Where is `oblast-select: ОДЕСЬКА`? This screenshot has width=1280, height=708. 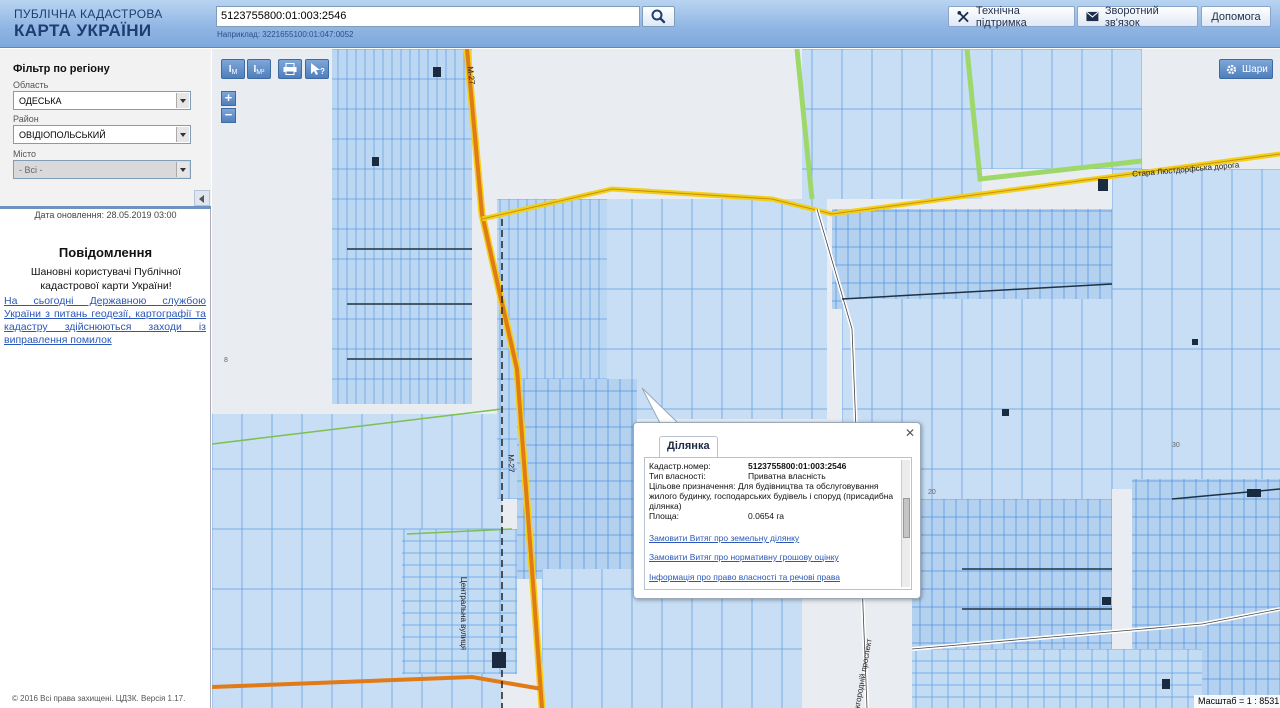 oblast-select: ОДЕСЬКА is located at coordinates (102, 100).